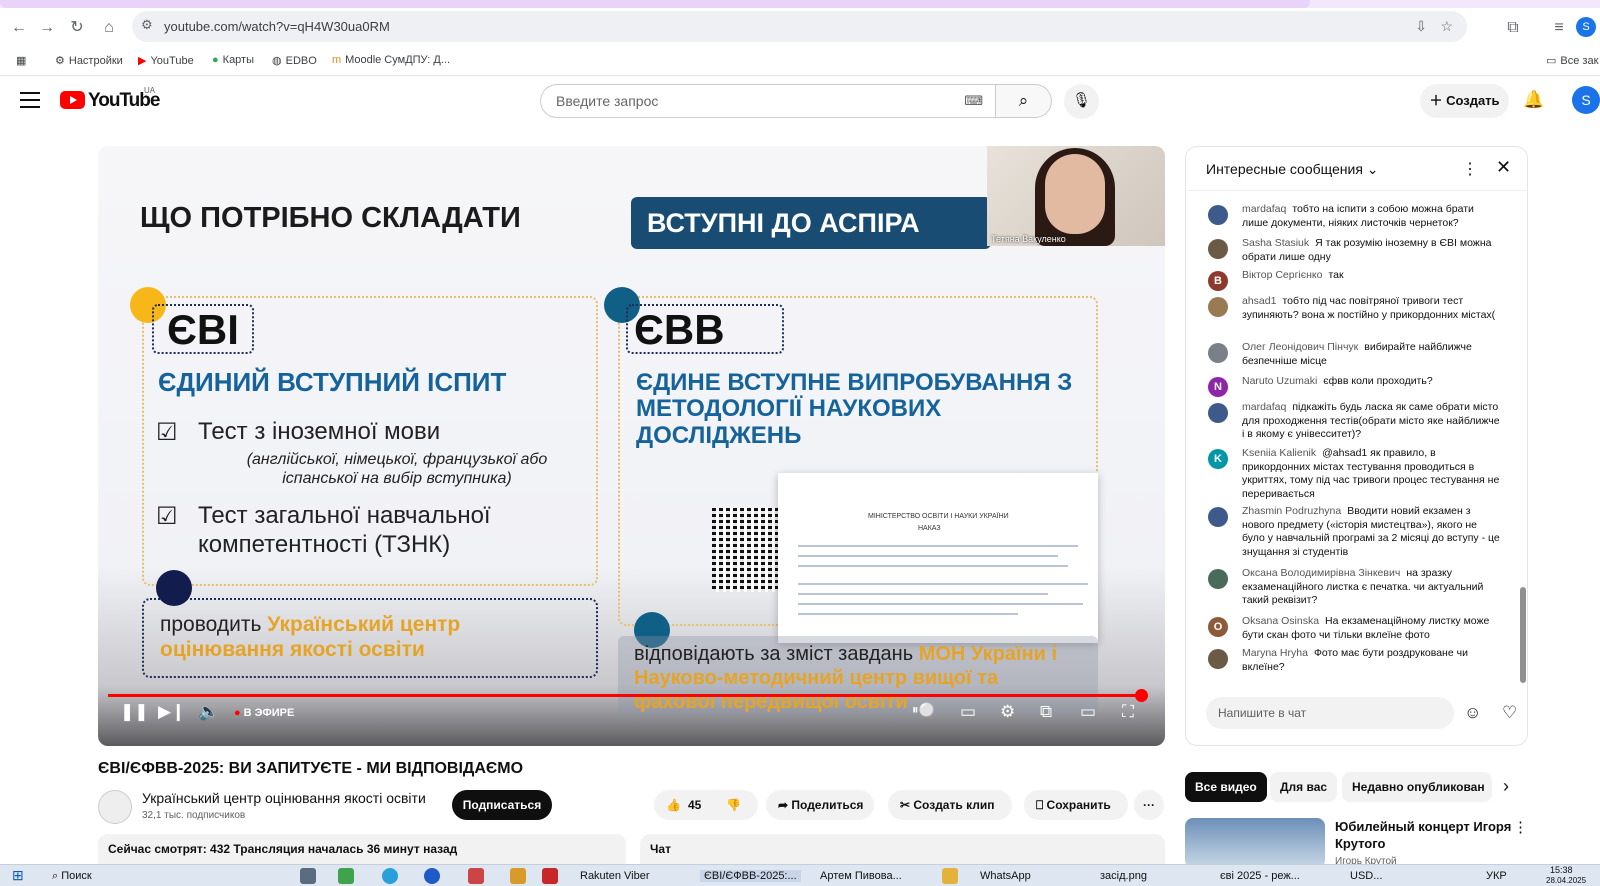 This screenshot has height=886, width=1600. What do you see at coordinates (77, 28) in the screenshot?
I see `reload-icon: ↻` at bounding box center [77, 28].